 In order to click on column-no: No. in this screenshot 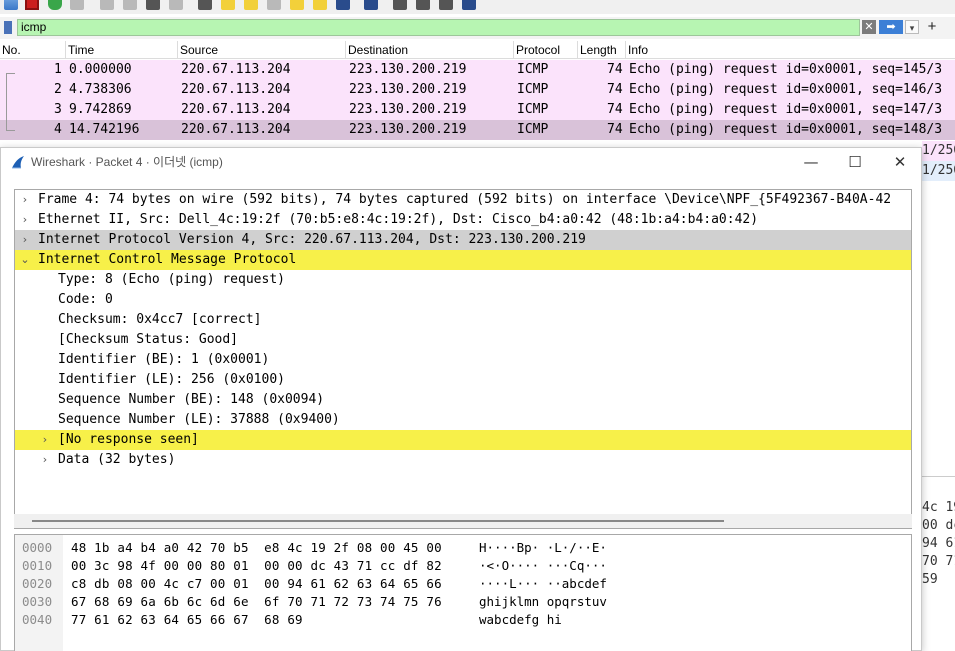, I will do `click(33, 50)`.